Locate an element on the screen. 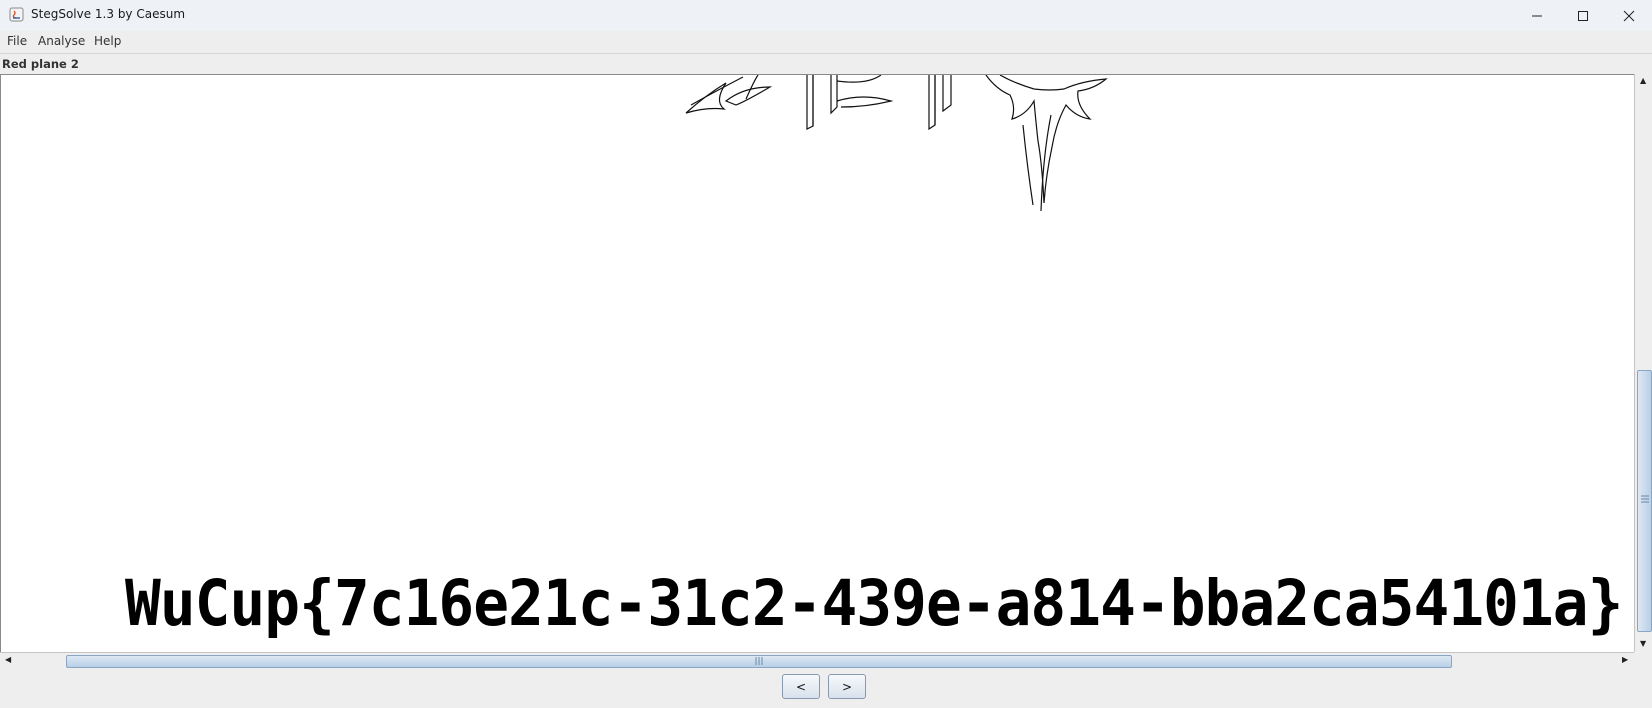 The height and width of the screenshot is (708, 1652). plane-label: Red plane 2 is located at coordinates (40, 64).